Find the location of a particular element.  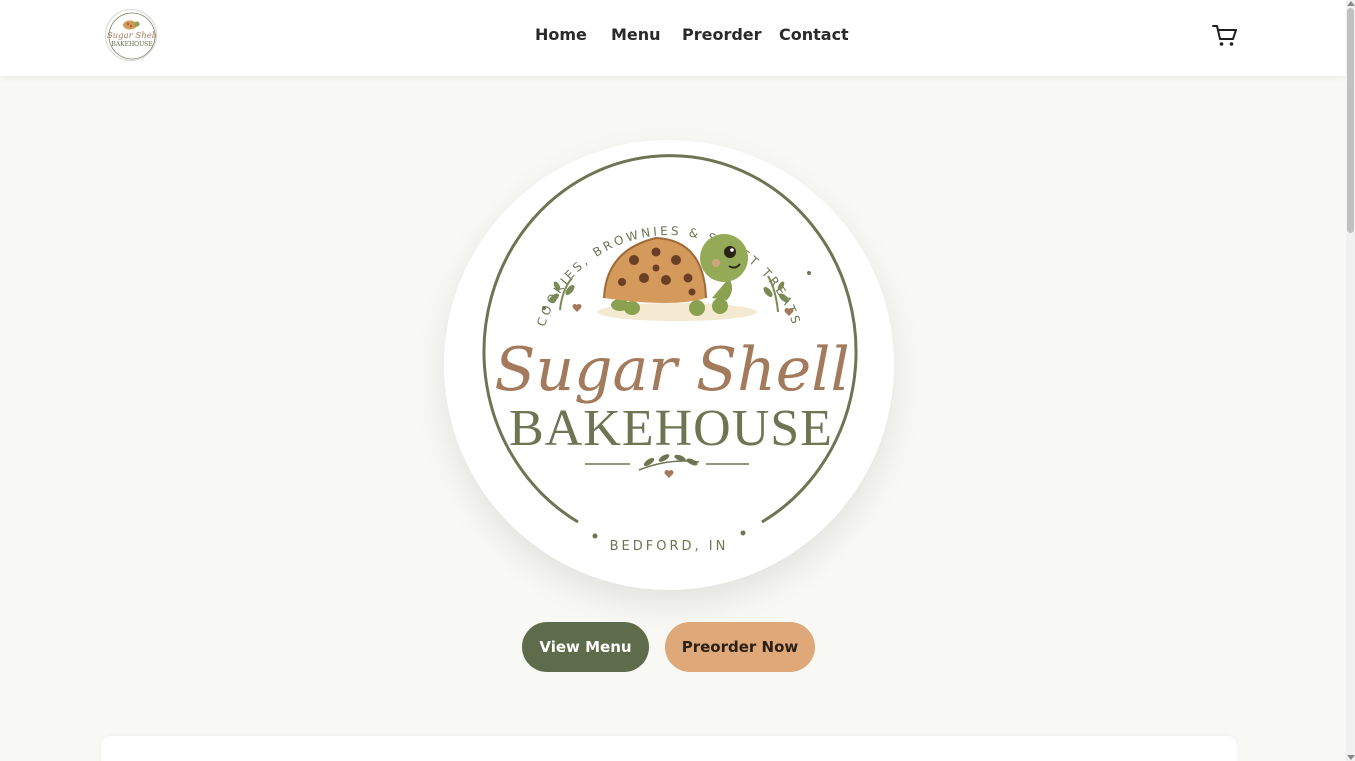

preorder-now-button: Preorder Now is located at coordinates (740, 647).